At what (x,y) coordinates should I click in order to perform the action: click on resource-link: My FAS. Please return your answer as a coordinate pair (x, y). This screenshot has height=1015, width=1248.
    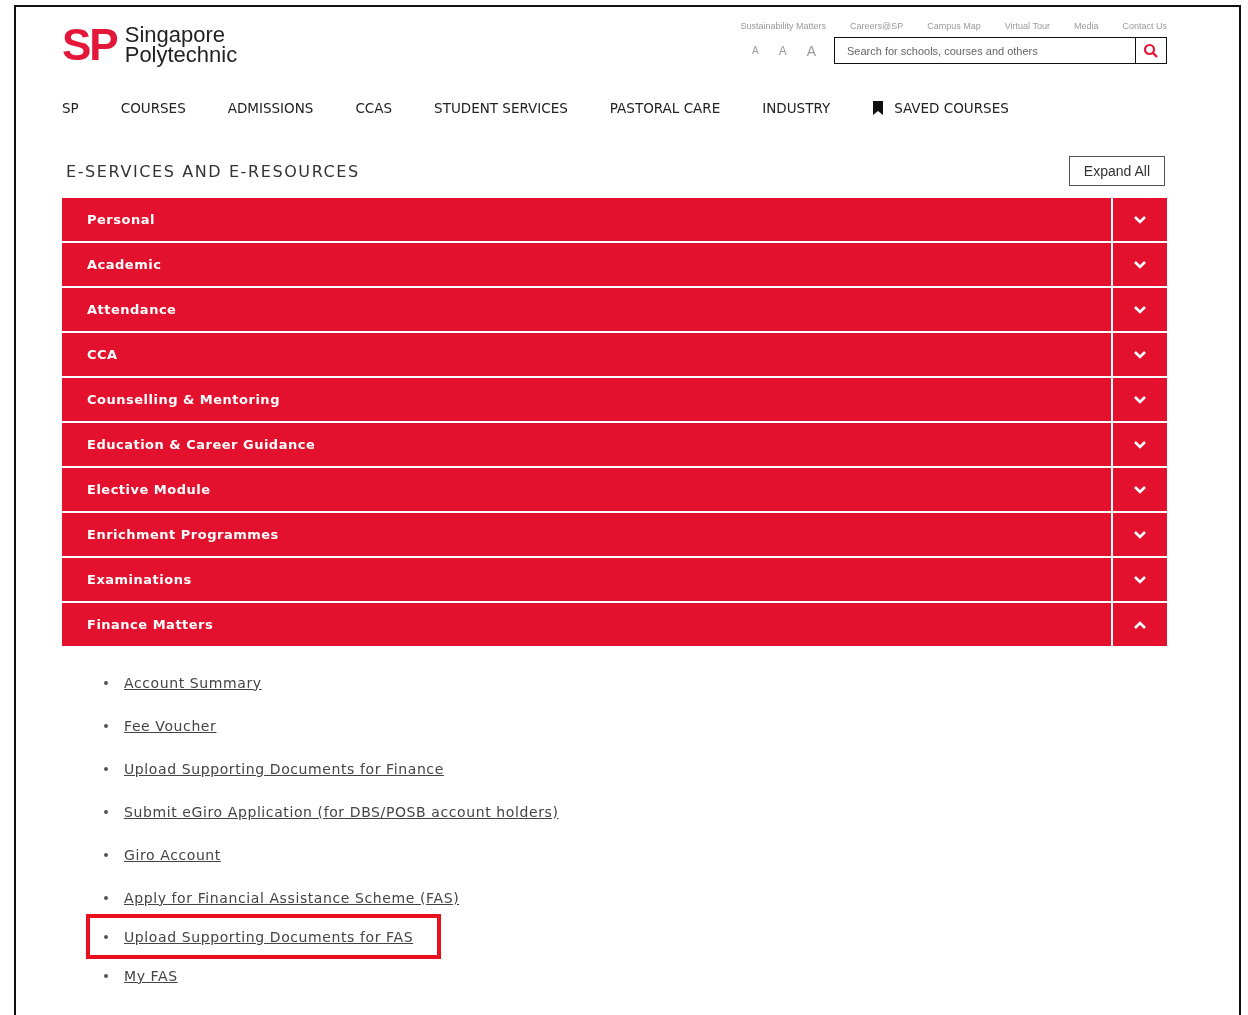
    Looking at the image, I should click on (151, 975).